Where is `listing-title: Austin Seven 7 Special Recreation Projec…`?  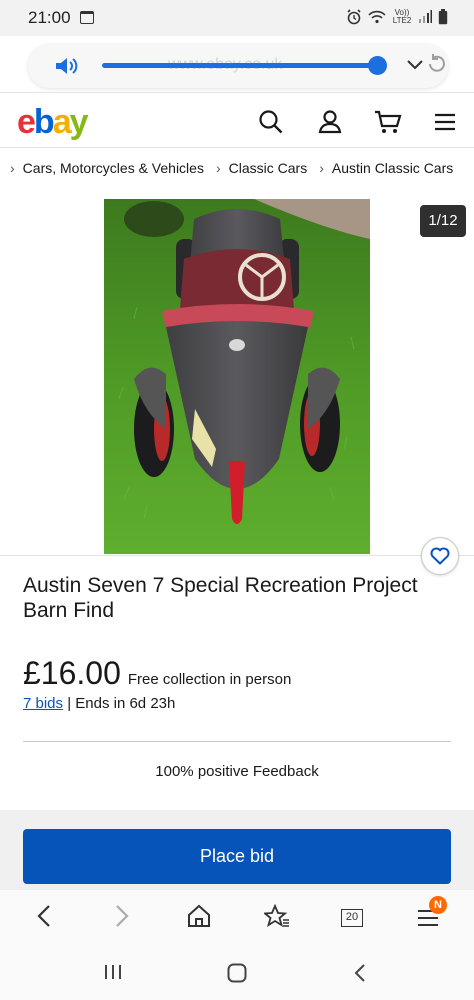
listing-title: Austin Seven 7 Special Recreation Projec… is located at coordinates (220, 598).